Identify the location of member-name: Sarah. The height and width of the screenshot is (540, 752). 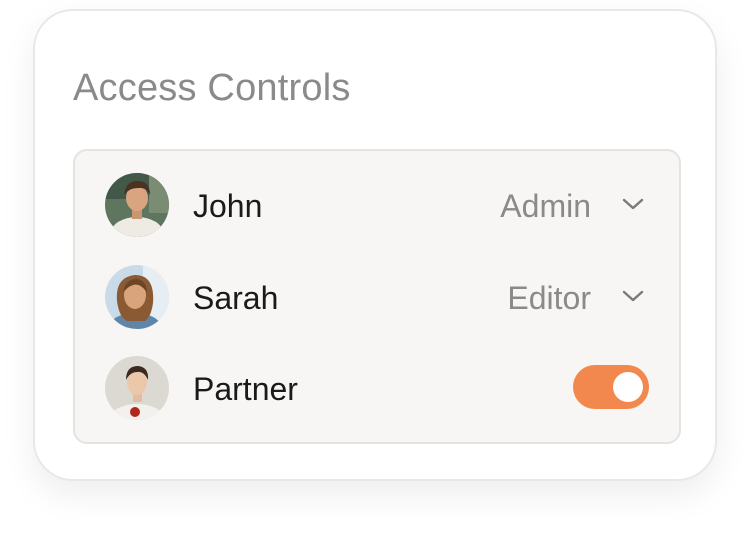
(236, 298).